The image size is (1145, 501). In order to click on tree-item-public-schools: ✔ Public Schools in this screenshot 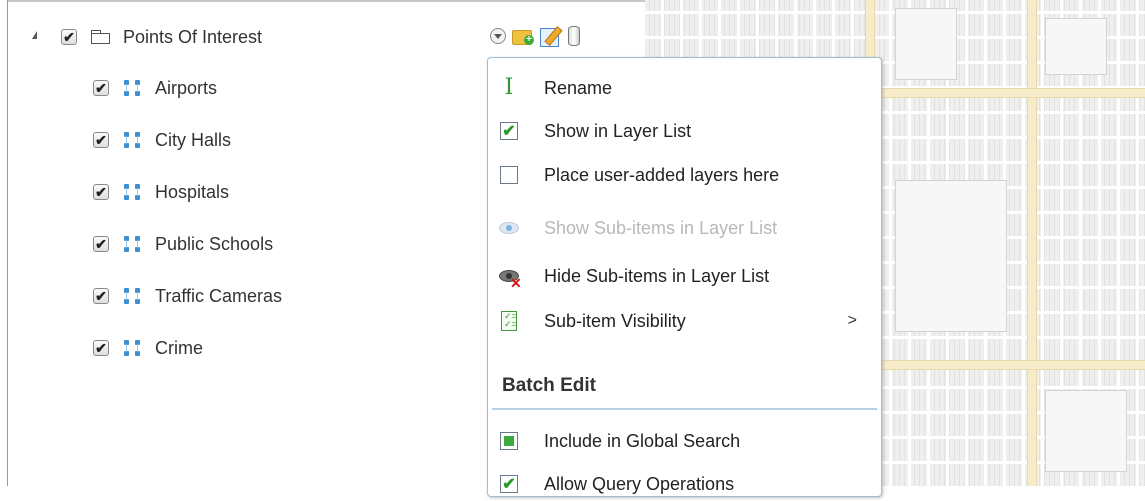, I will do `click(183, 244)`.